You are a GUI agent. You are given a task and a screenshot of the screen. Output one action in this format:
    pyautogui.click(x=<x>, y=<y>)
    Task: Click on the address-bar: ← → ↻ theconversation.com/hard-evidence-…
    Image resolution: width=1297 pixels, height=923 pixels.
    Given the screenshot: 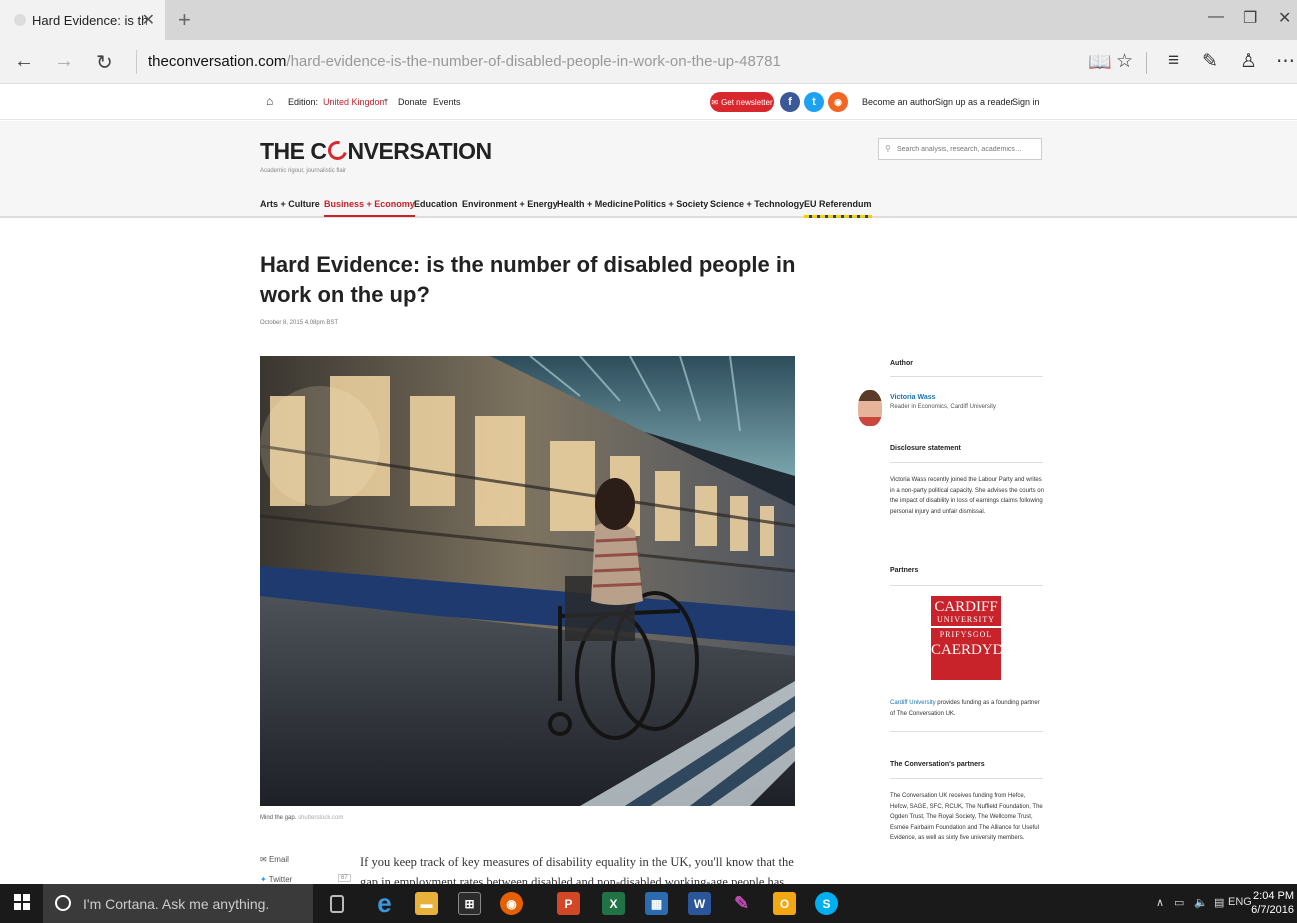 What is the action you would take?
    pyautogui.click(x=648, y=62)
    